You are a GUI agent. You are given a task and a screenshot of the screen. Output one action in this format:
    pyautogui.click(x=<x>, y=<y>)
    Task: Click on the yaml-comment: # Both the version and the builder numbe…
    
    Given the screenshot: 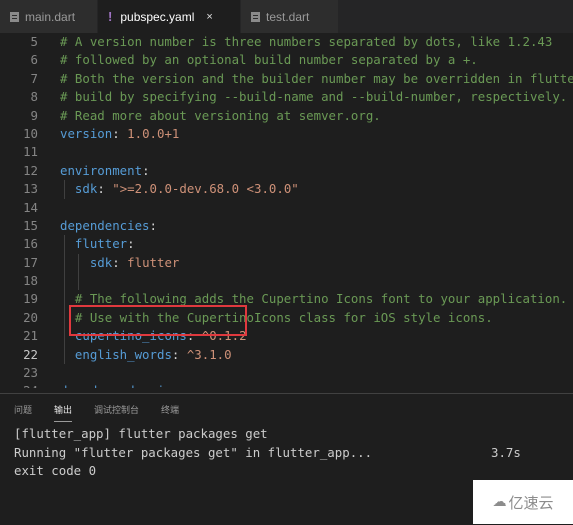 What is the action you would take?
    pyautogui.click(x=316, y=78)
    